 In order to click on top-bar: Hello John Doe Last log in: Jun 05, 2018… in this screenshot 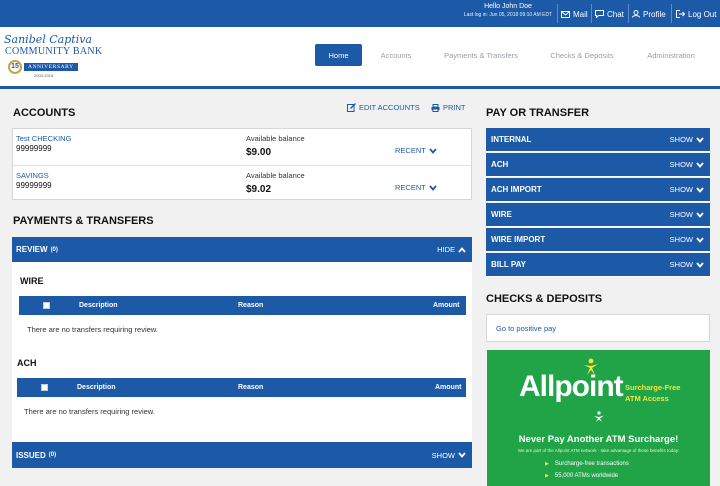, I will do `click(360, 13)`.